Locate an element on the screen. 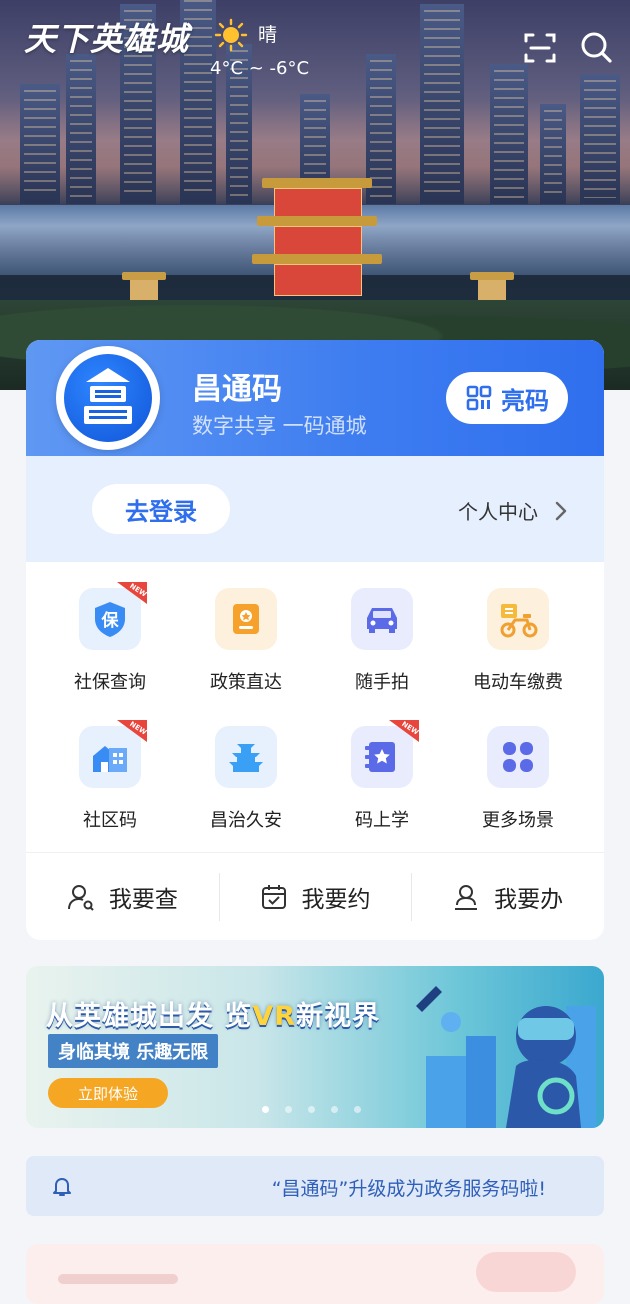 This screenshot has width=630, height=1304. service-ebike-fee: 电动车缴费 is located at coordinates (518, 641).